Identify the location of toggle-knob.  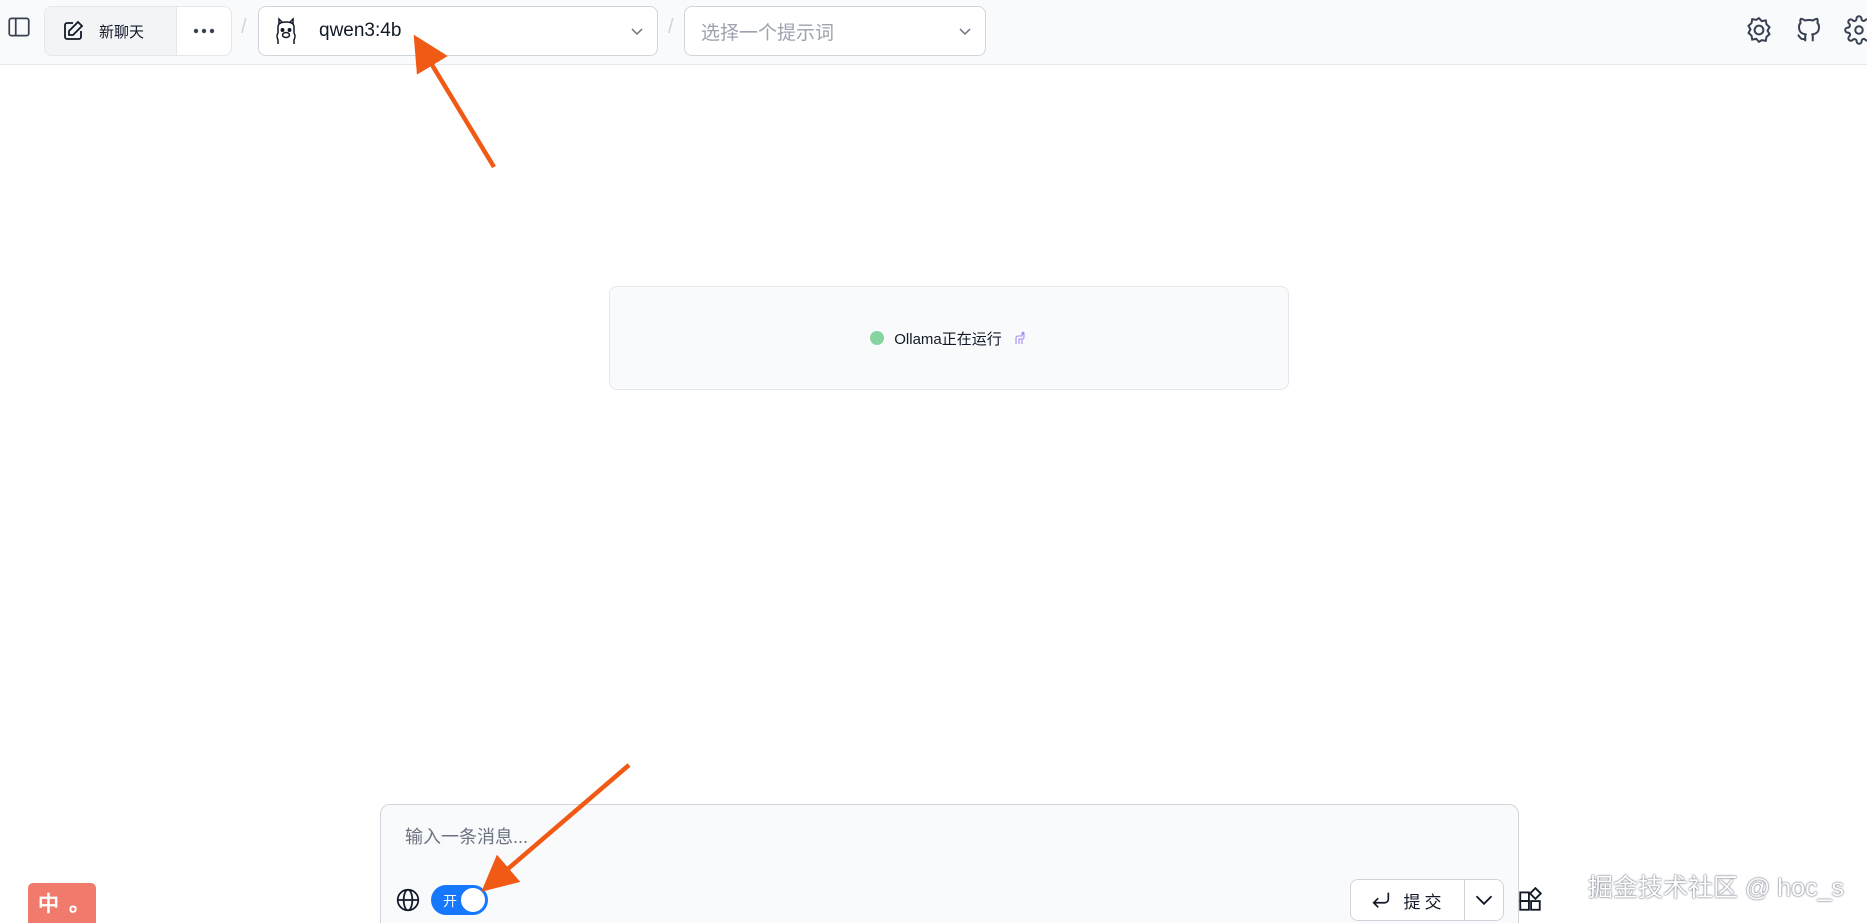
(473, 900).